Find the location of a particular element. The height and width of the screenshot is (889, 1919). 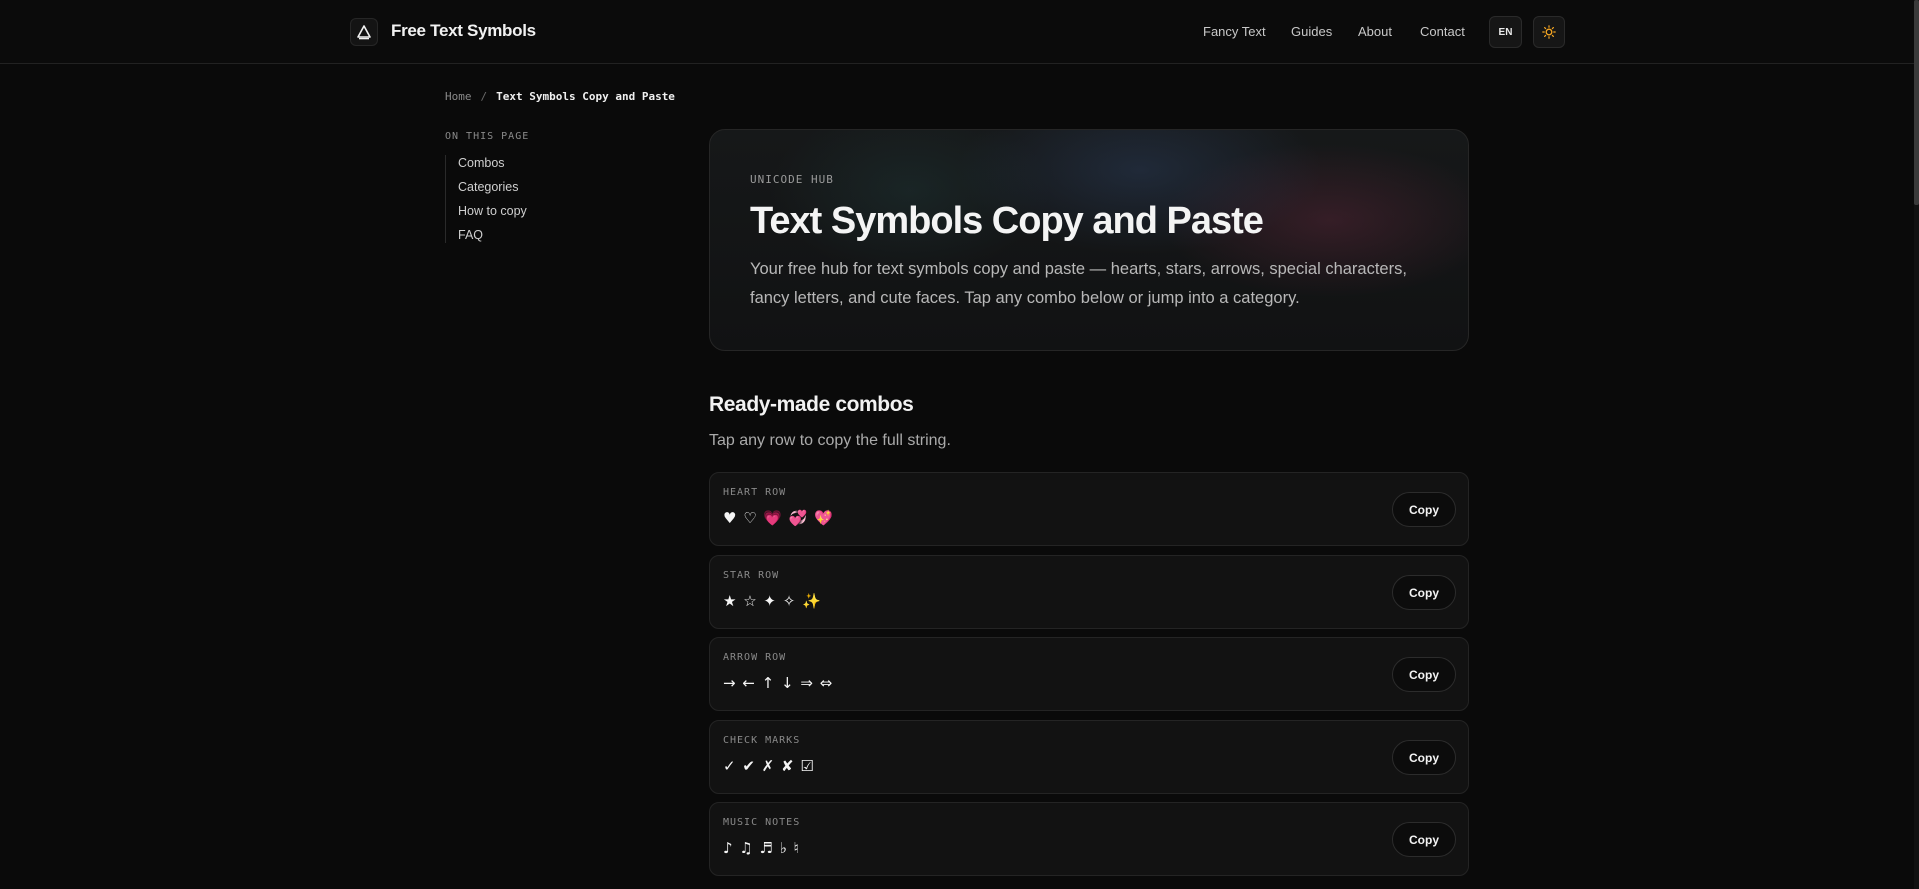

combos-title: Ready-made combos is located at coordinates (811, 404).